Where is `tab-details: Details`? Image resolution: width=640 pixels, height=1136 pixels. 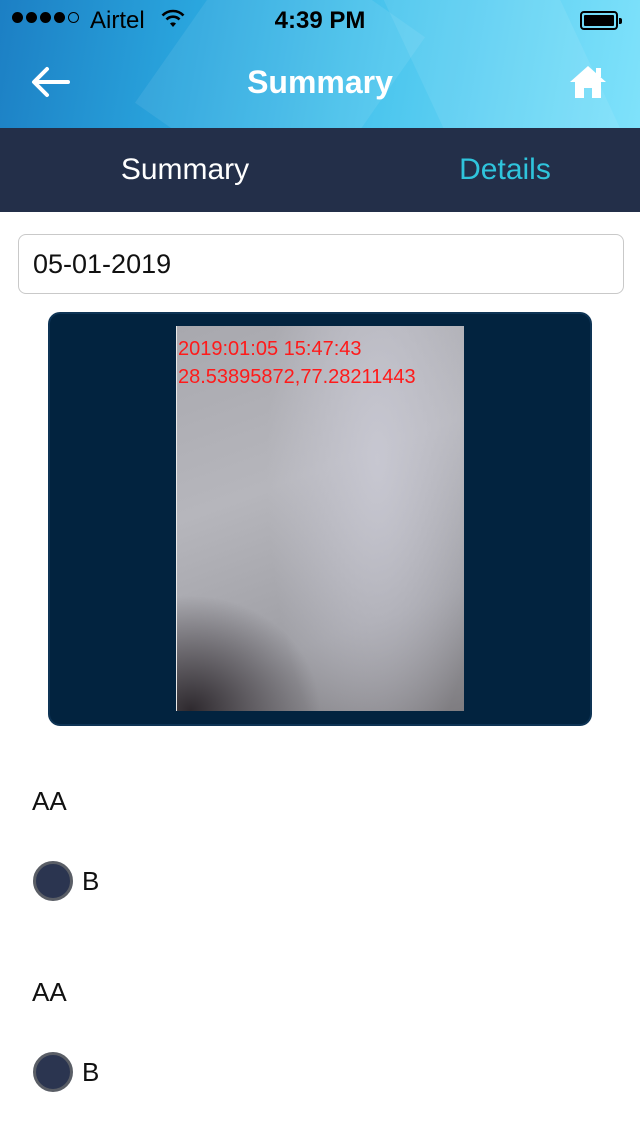
tab-details: Details is located at coordinates (505, 170).